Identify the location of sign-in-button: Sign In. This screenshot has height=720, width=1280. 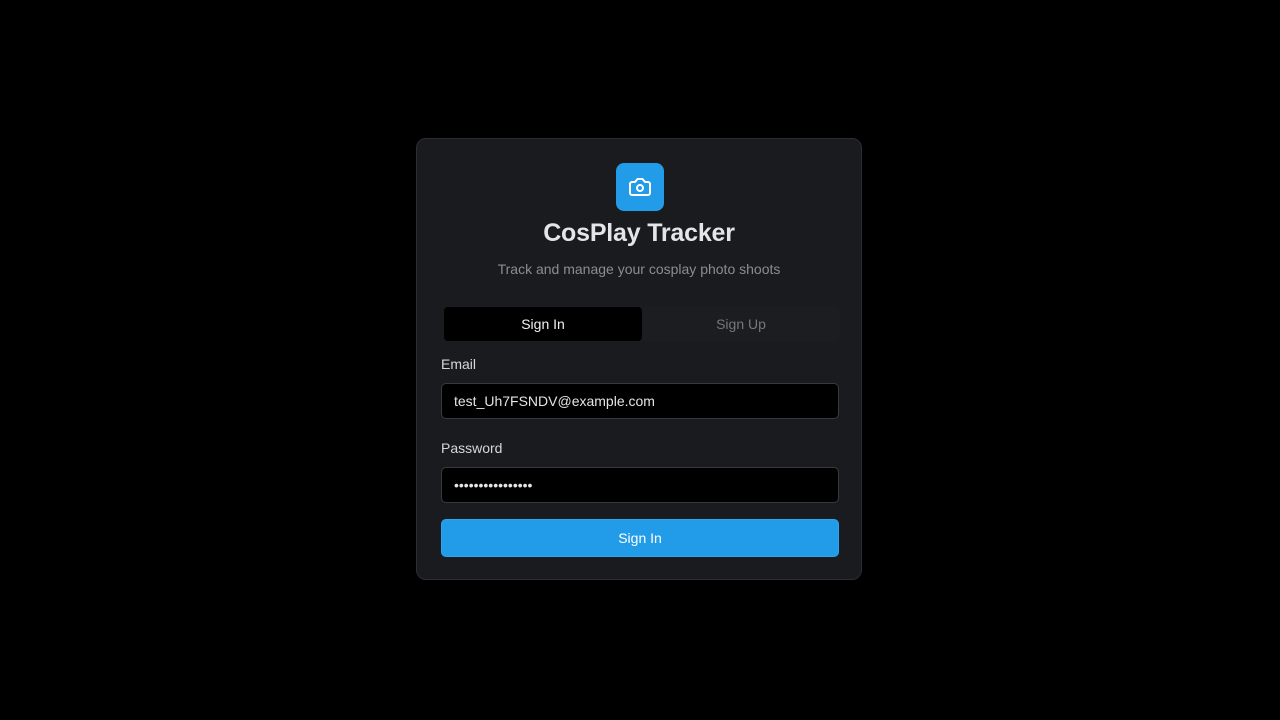
(640, 538).